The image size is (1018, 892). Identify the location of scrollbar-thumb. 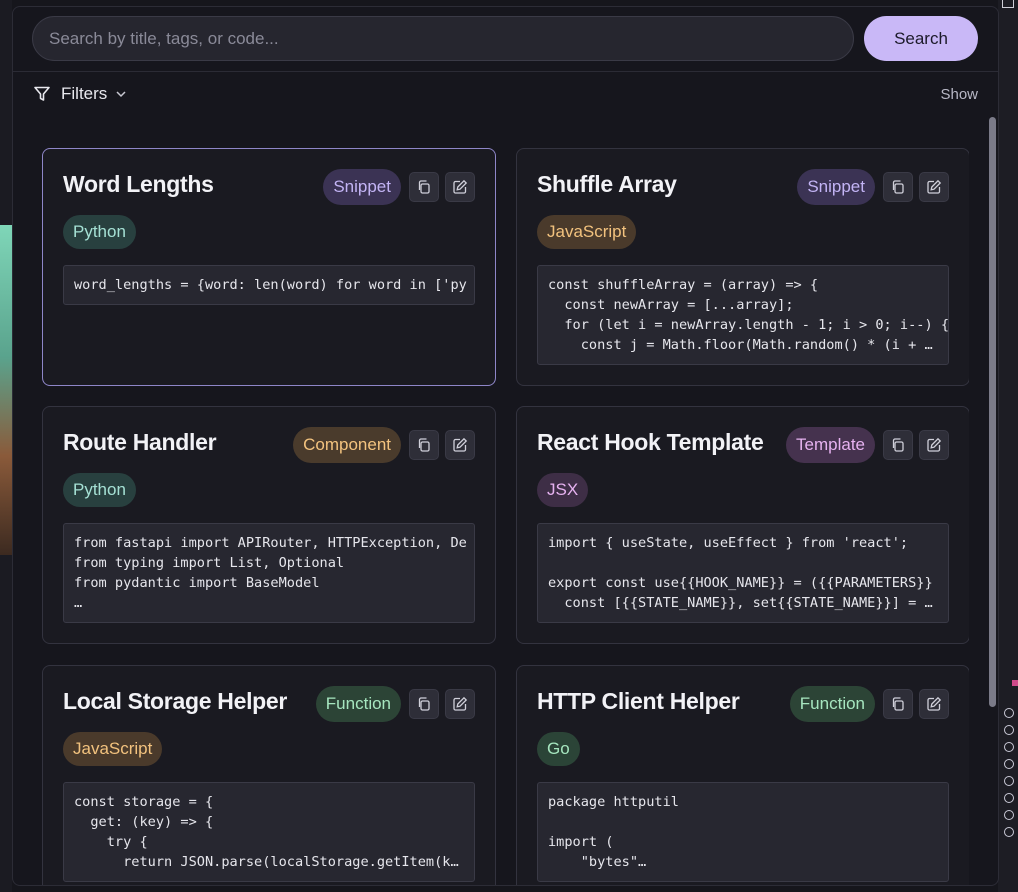
(992, 412).